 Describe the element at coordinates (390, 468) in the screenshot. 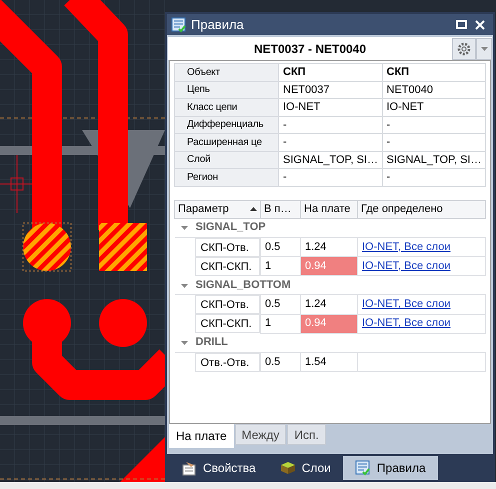

I see `bottom-tab: Правила` at that location.